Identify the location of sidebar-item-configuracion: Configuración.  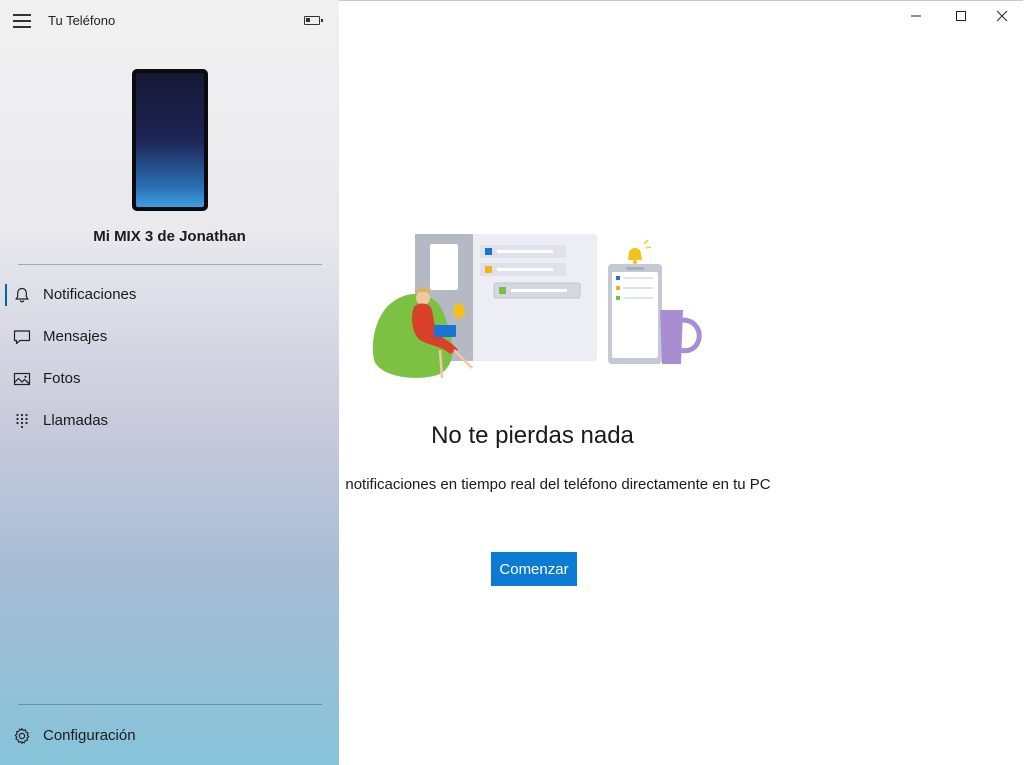
(169, 736).